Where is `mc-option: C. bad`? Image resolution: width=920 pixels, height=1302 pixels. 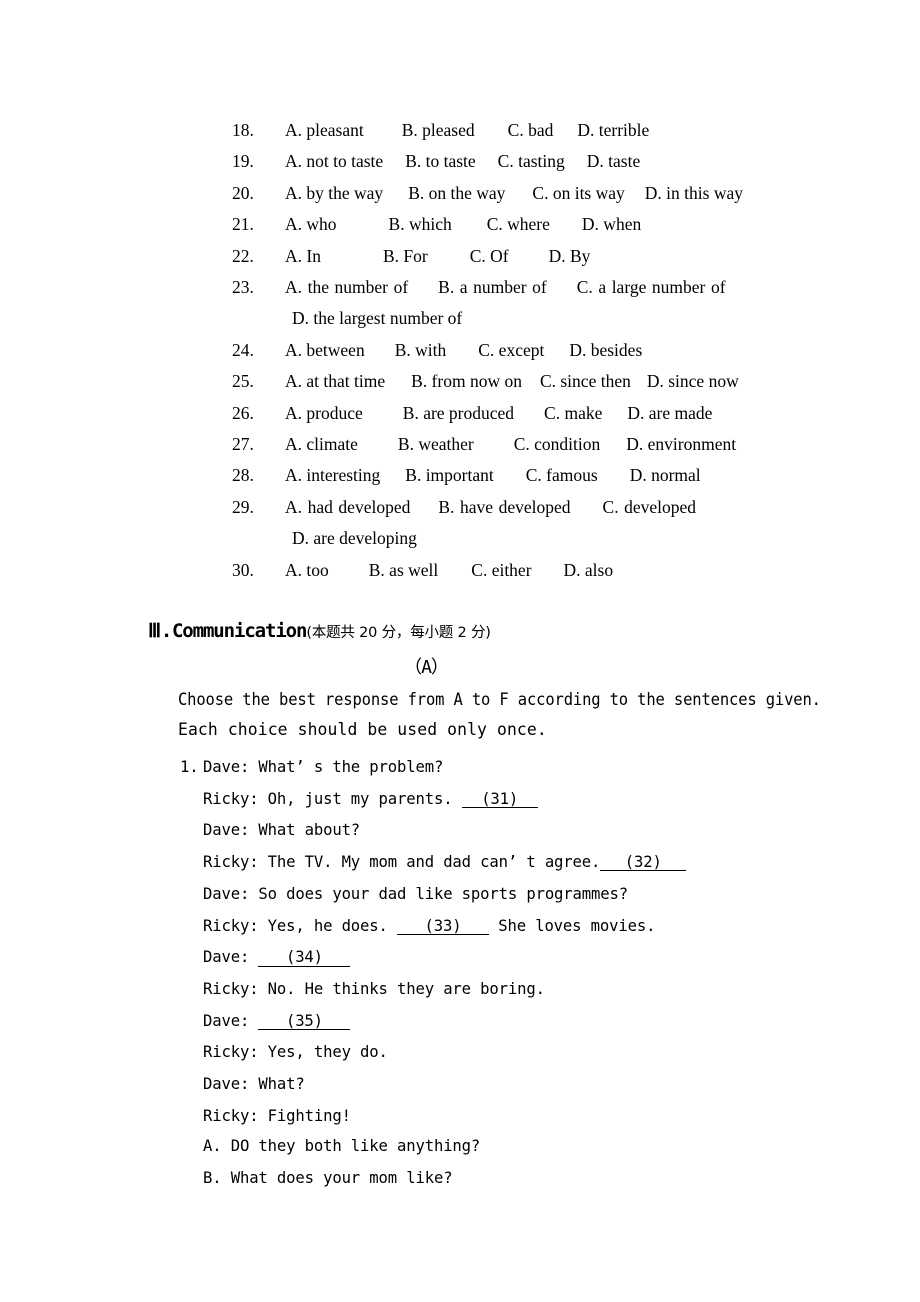
mc-option: C. bad is located at coordinates (531, 130).